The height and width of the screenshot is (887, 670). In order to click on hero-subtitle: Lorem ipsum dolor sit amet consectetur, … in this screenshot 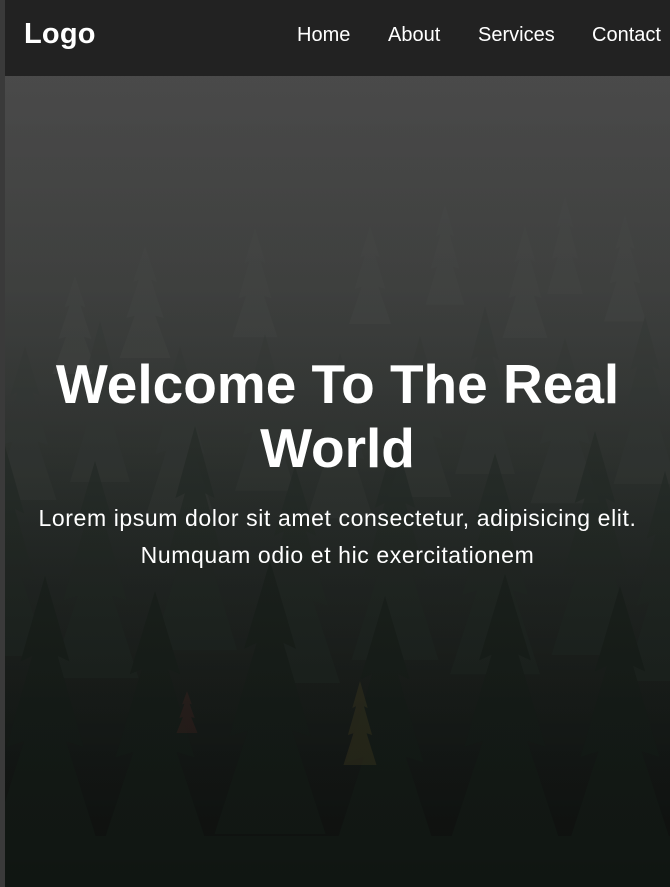, I will do `click(337, 536)`.